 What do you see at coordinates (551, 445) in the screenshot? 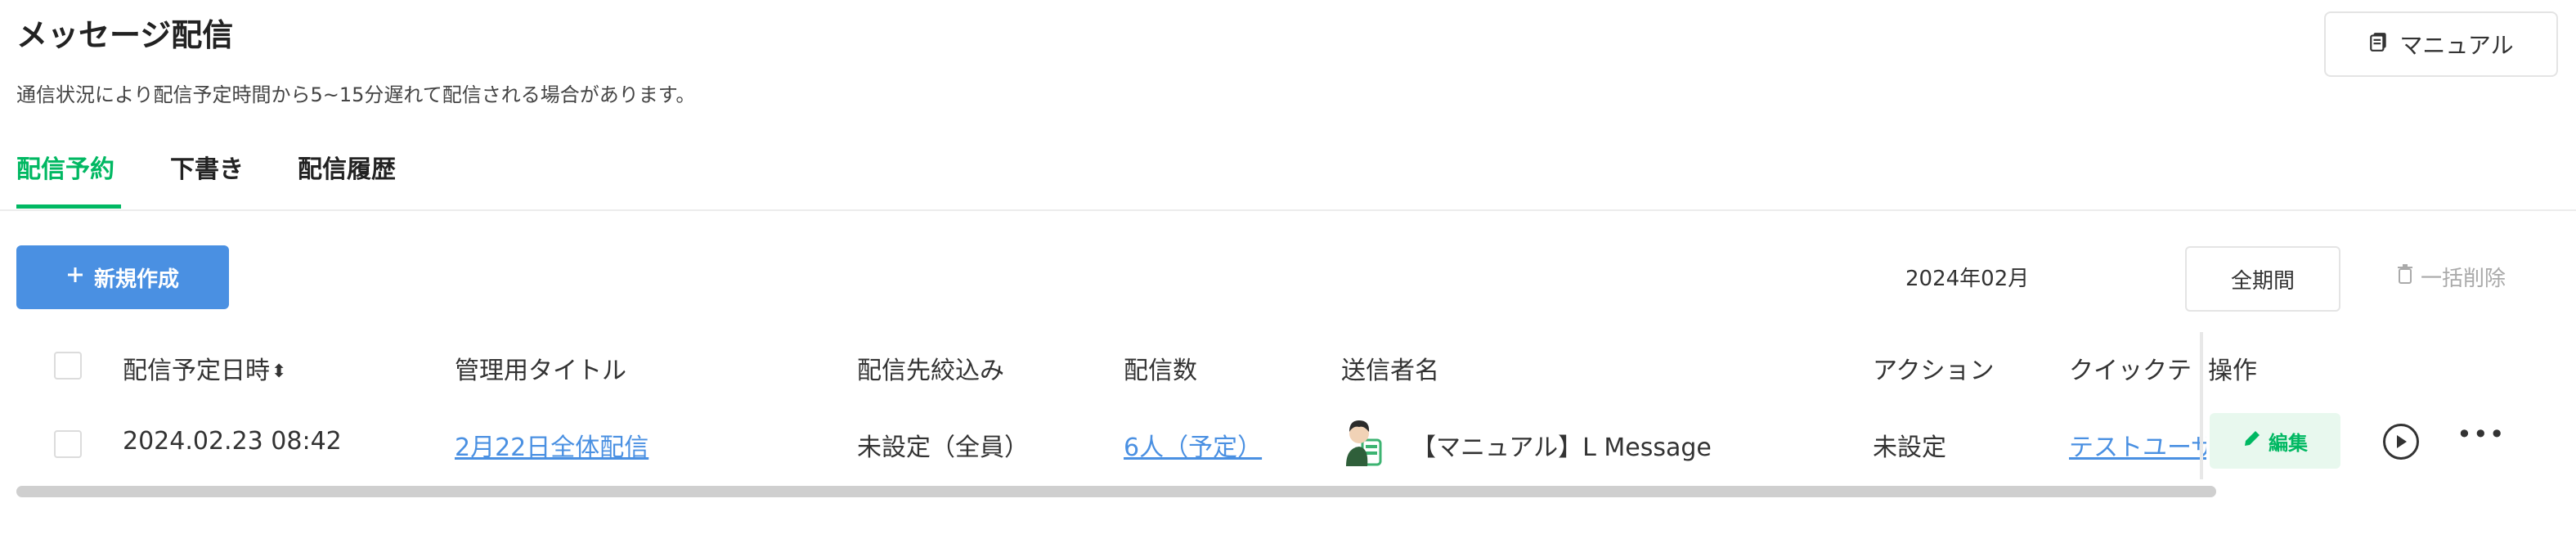
I see `row-title-link: 2月22日全体配信` at bounding box center [551, 445].